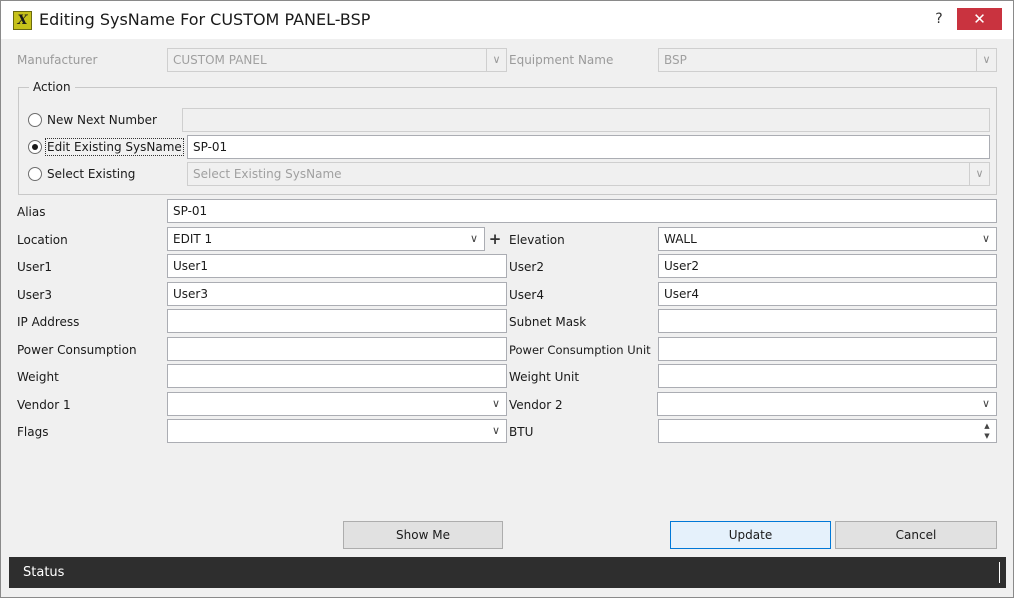 Image resolution: width=1014 pixels, height=598 pixels. What do you see at coordinates (44, 405) in the screenshot?
I see `vendor1-label: Vendor 1` at bounding box center [44, 405].